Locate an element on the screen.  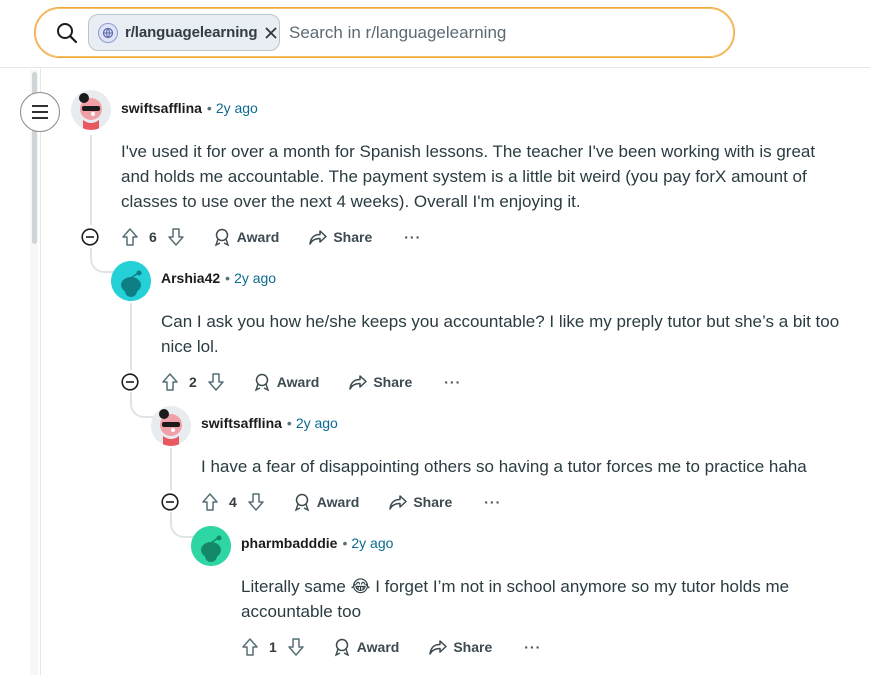
comment-body-text: Literally same is located at coordinates (293, 586).